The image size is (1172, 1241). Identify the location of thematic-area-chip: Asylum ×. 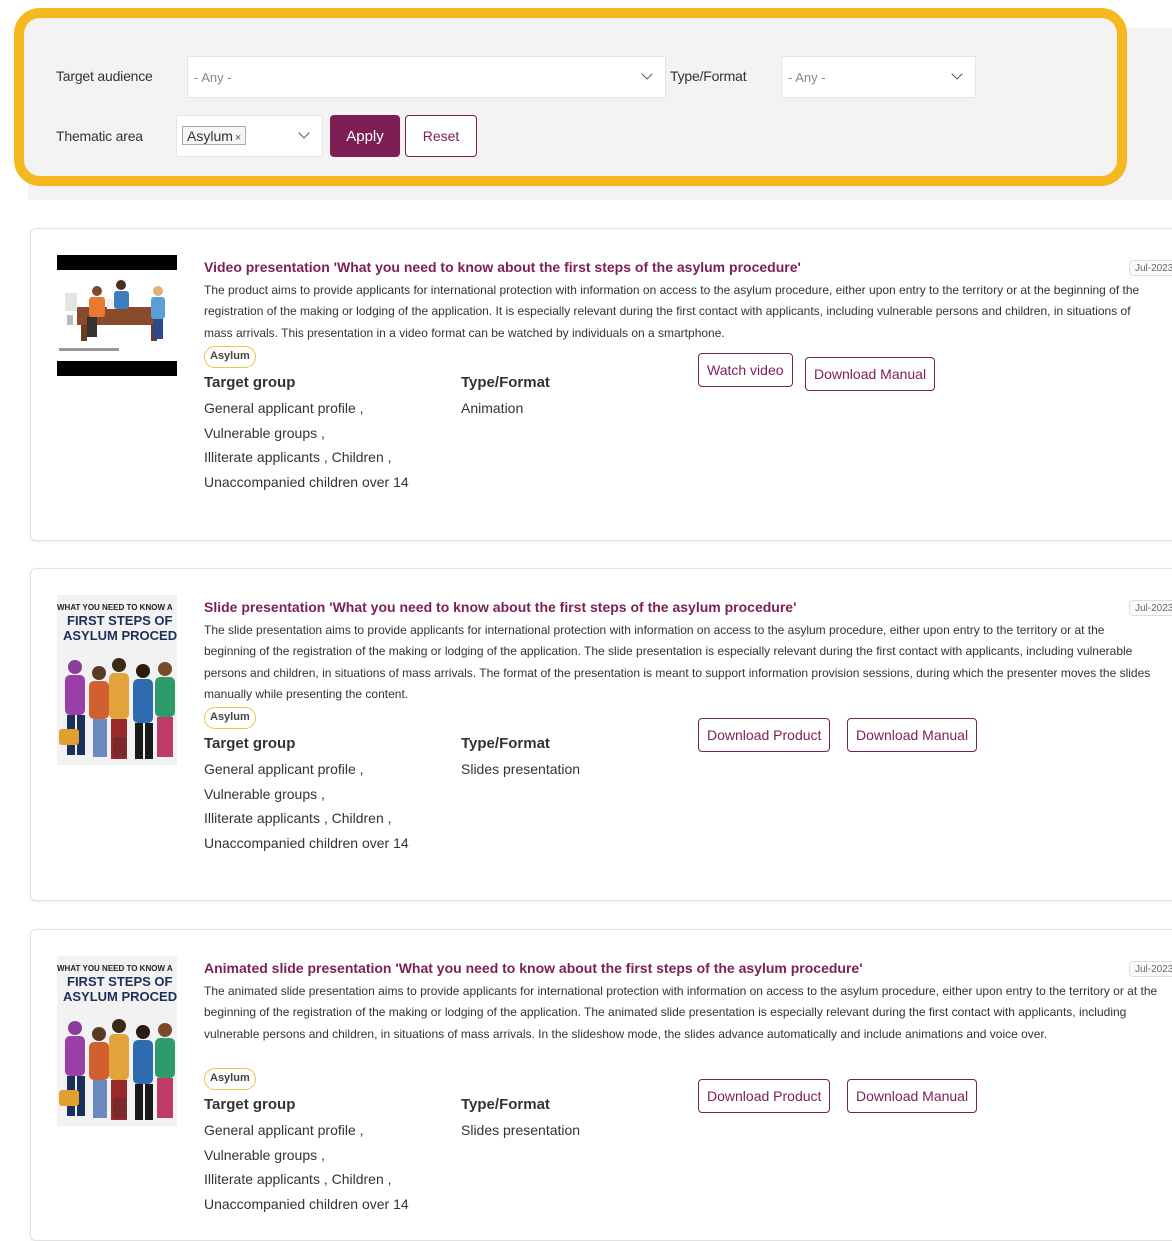
(214, 135).